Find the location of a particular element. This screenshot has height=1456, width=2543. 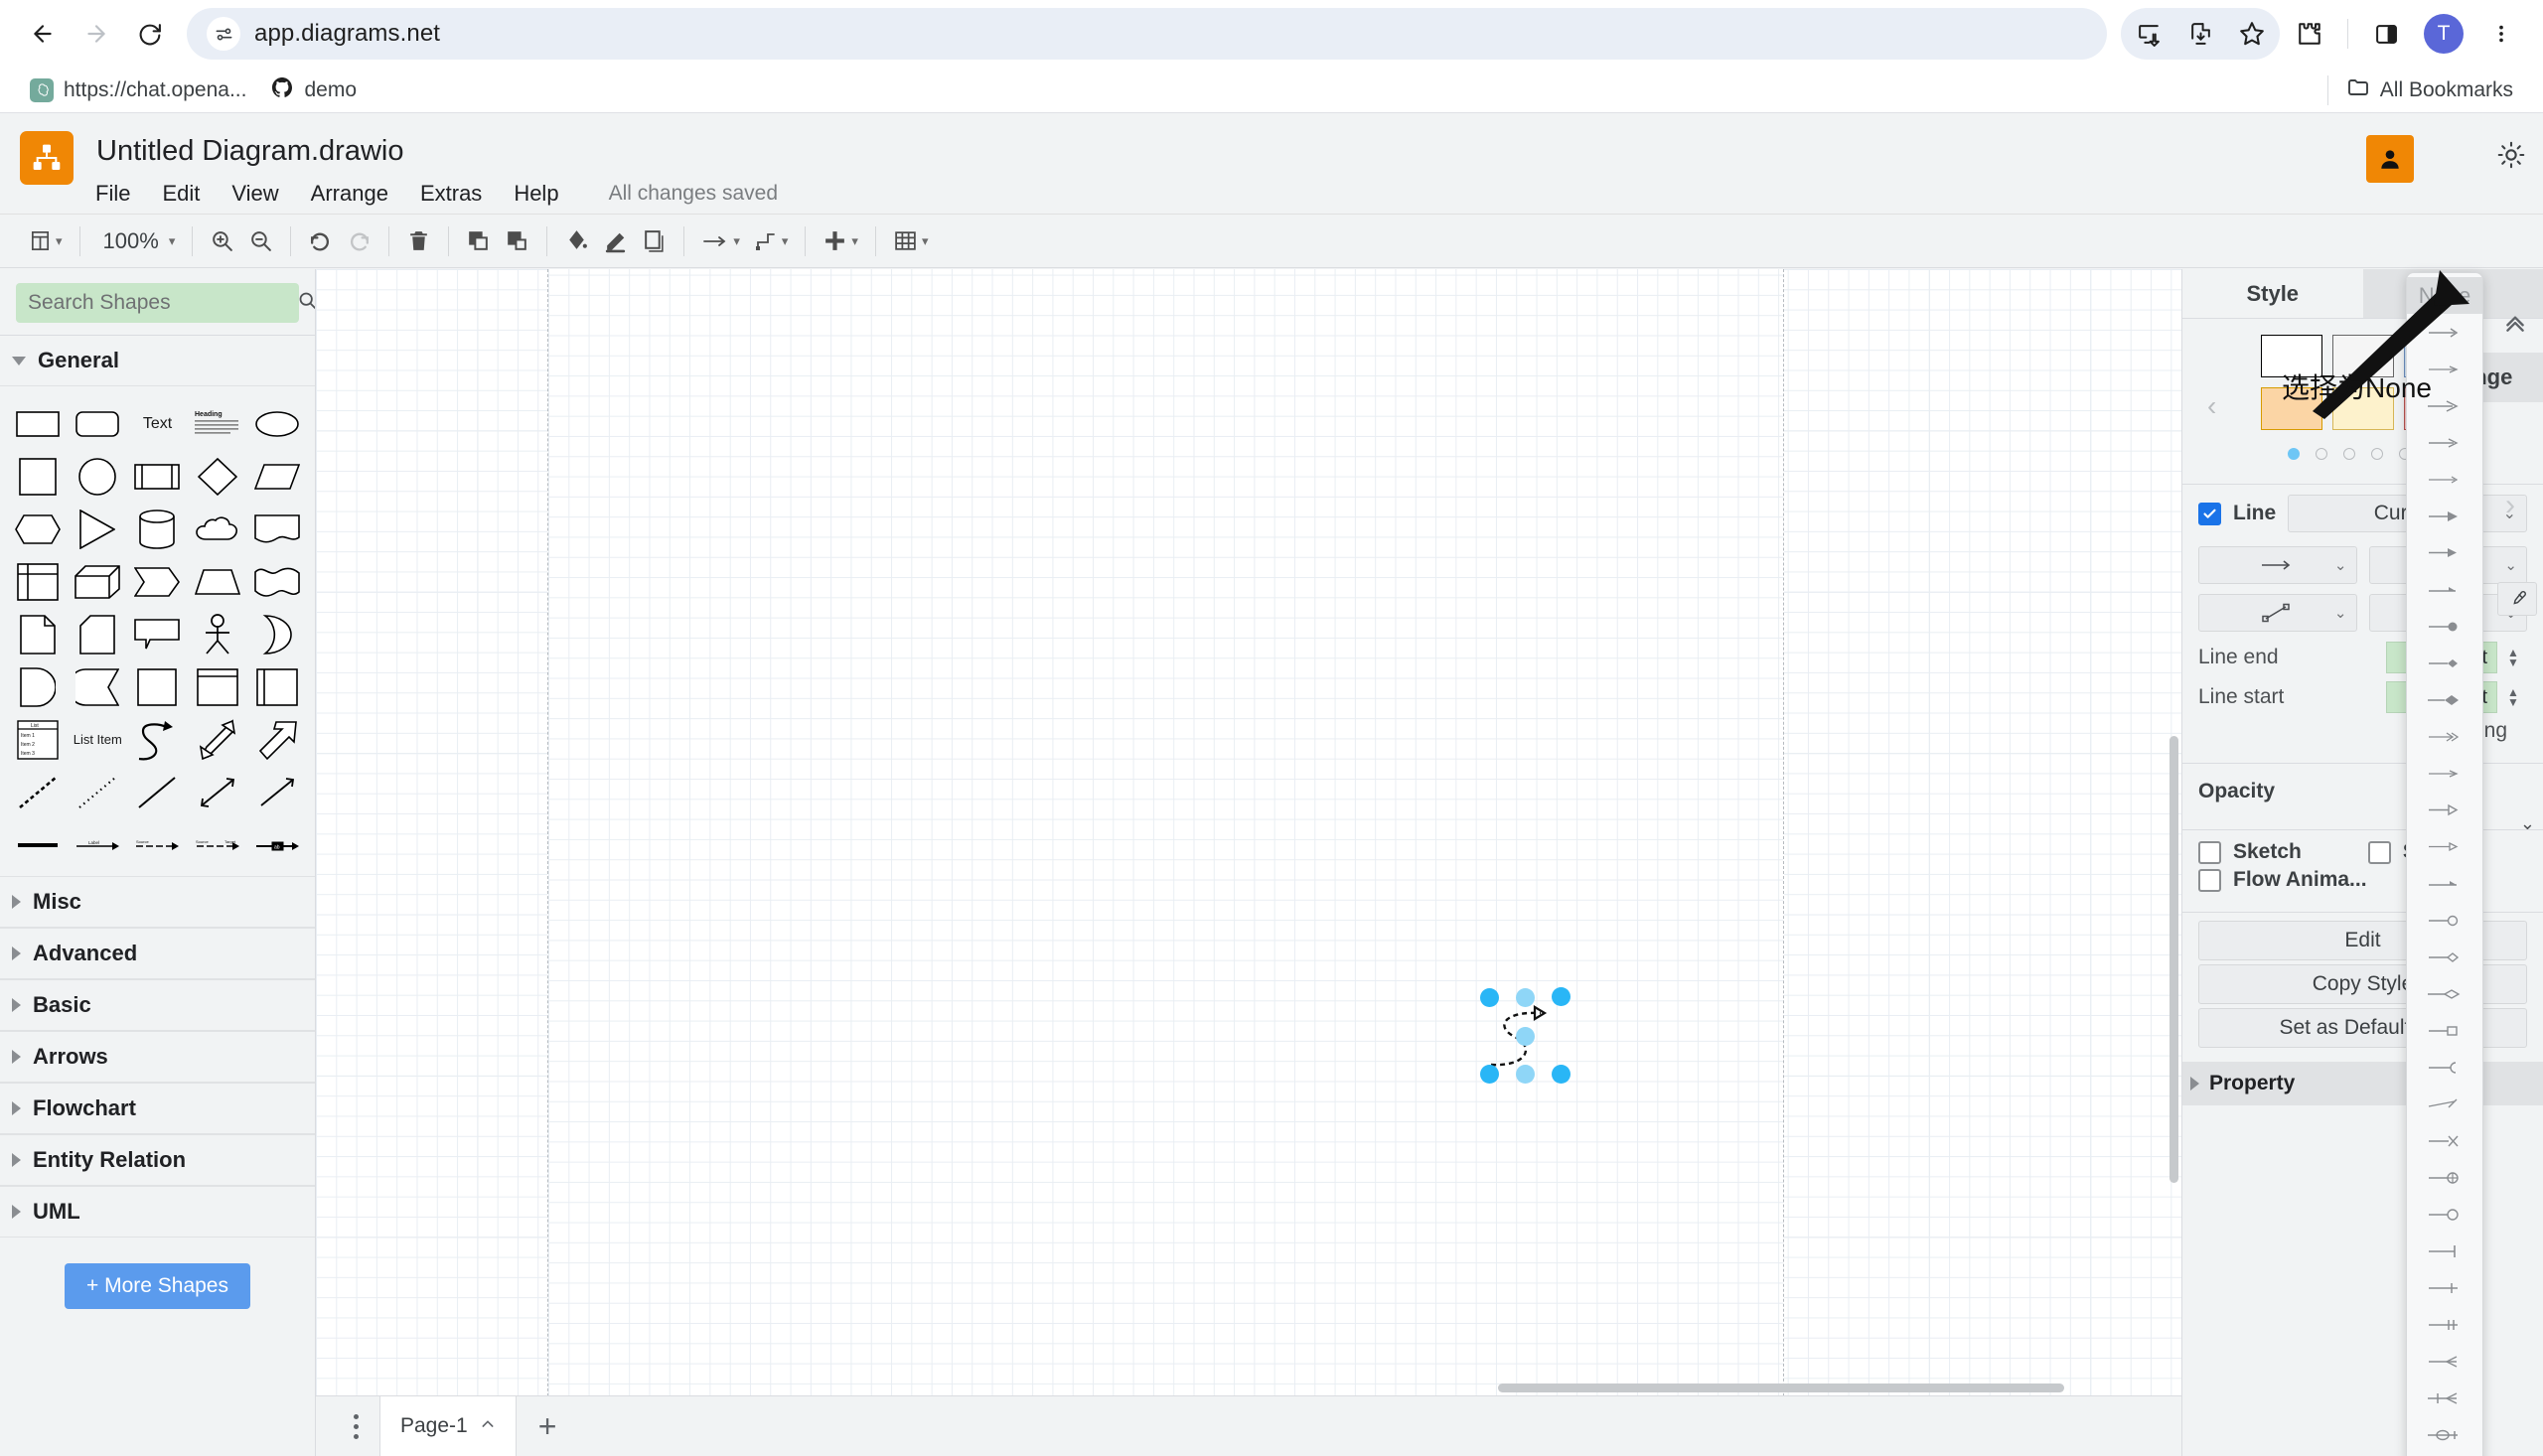

shape-document is located at coordinates (277, 529).